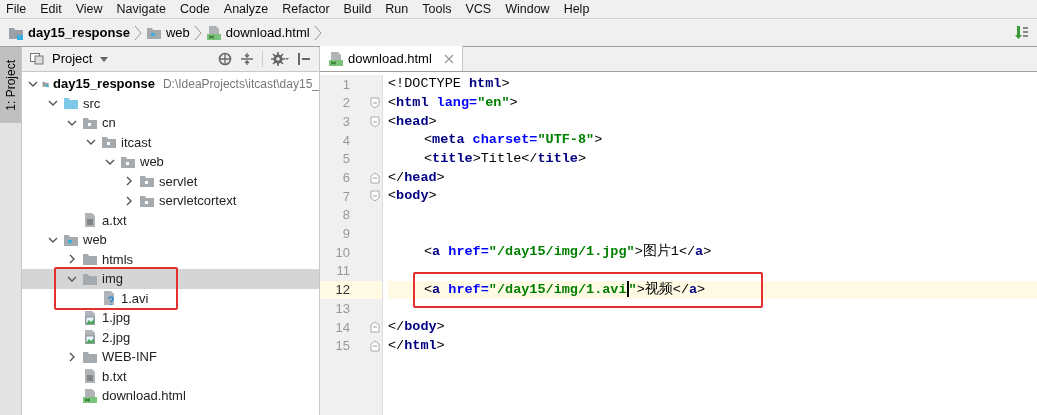  I want to click on line-number: 8, so click(345, 215).